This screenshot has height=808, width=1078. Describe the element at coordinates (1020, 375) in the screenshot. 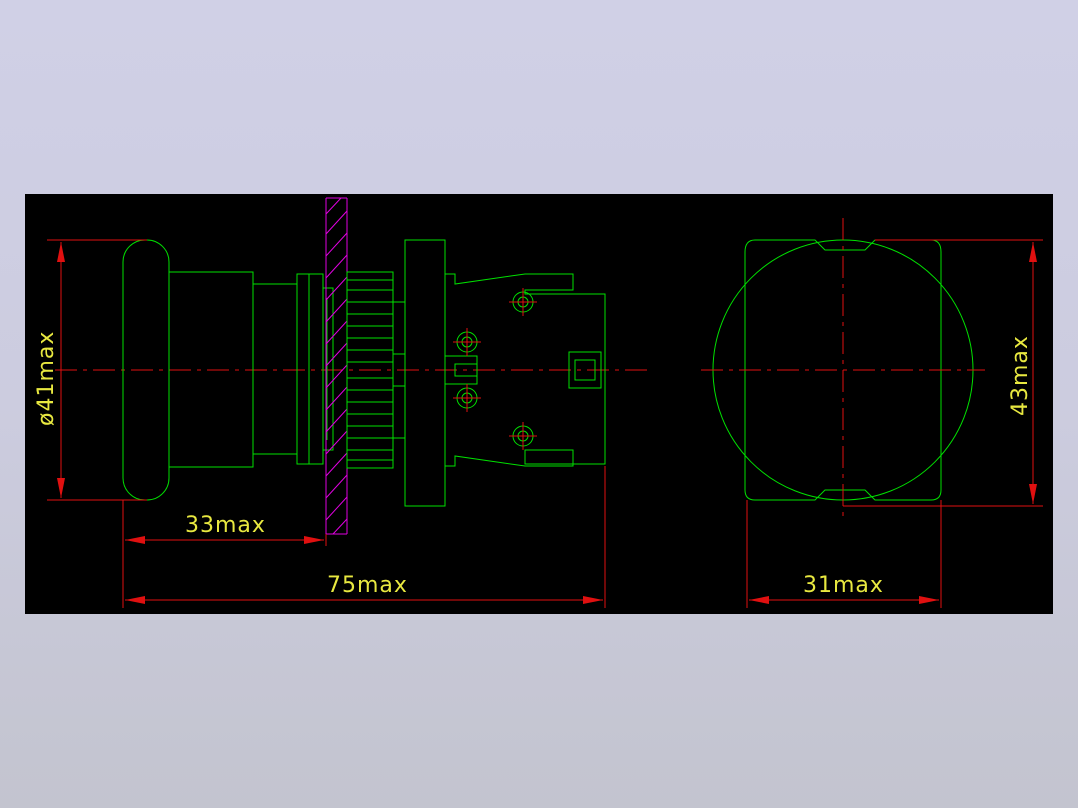

I see `dim-height-label: 43max` at that location.